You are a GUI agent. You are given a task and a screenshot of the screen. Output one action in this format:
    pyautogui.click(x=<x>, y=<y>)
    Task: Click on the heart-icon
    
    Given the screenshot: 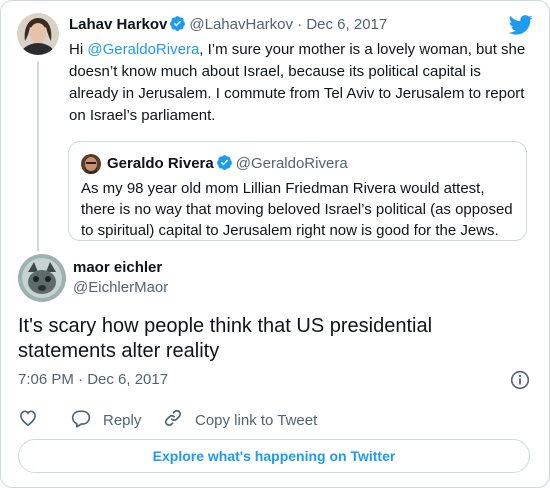 What is the action you would take?
    pyautogui.click(x=28, y=420)
    